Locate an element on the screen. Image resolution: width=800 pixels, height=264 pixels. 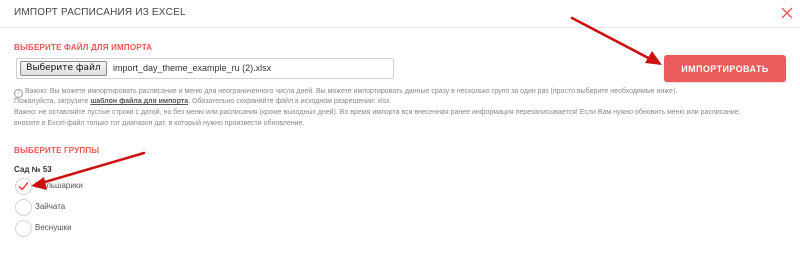
check-icon is located at coordinates (23, 186).